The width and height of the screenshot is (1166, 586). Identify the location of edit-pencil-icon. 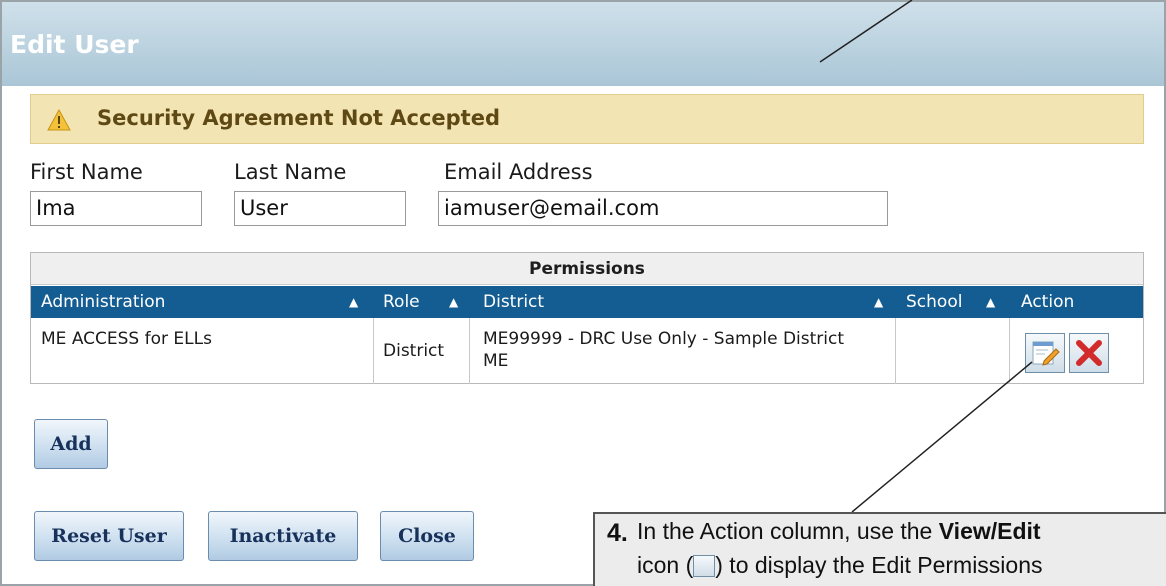
(1046, 353).